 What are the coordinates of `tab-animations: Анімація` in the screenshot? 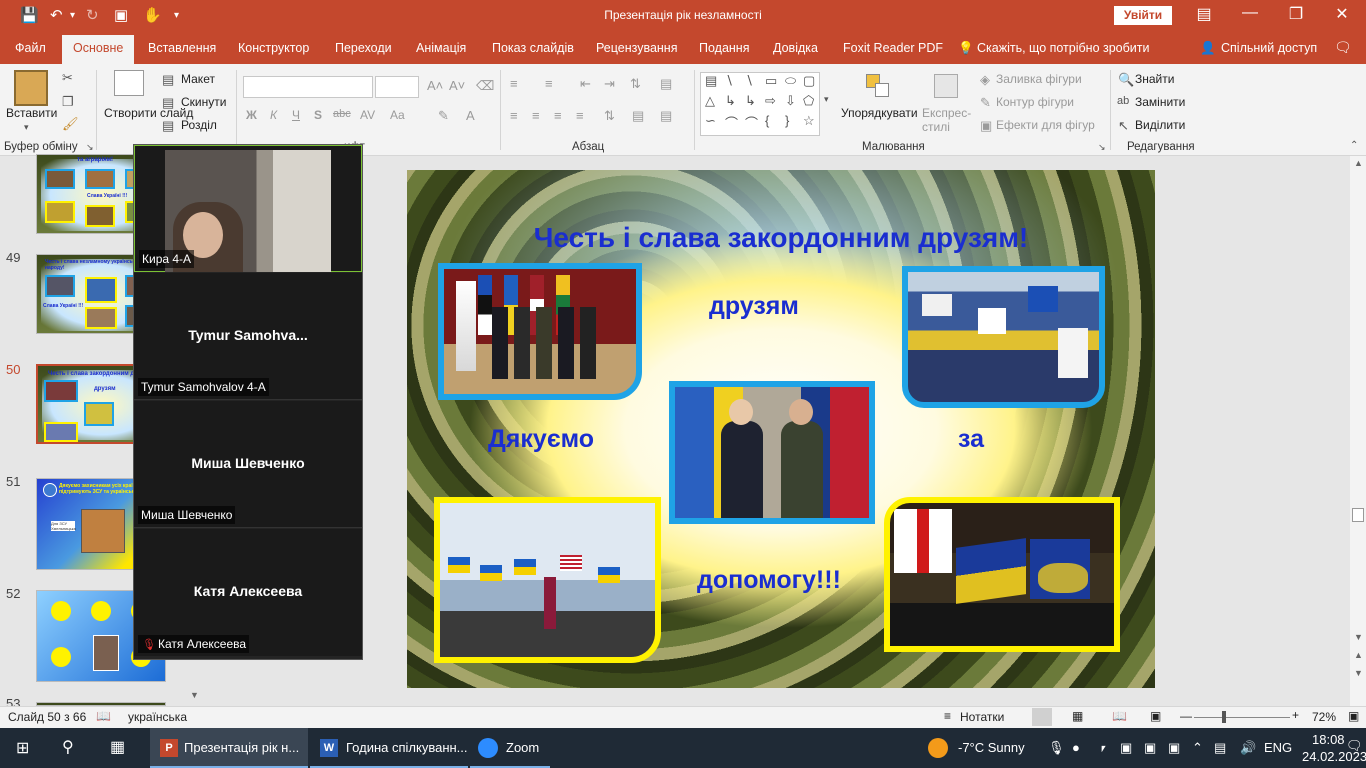 It's located at (441, 48).